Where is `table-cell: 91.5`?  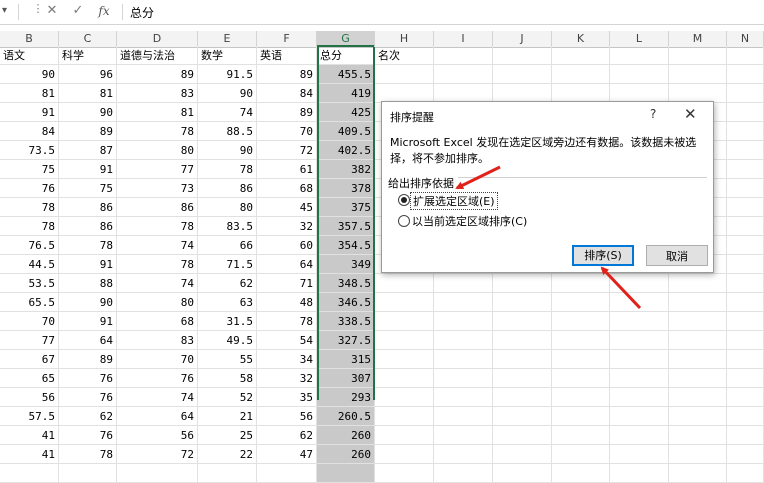
table-cell: 91.5 is located at coordinates (227, 74).